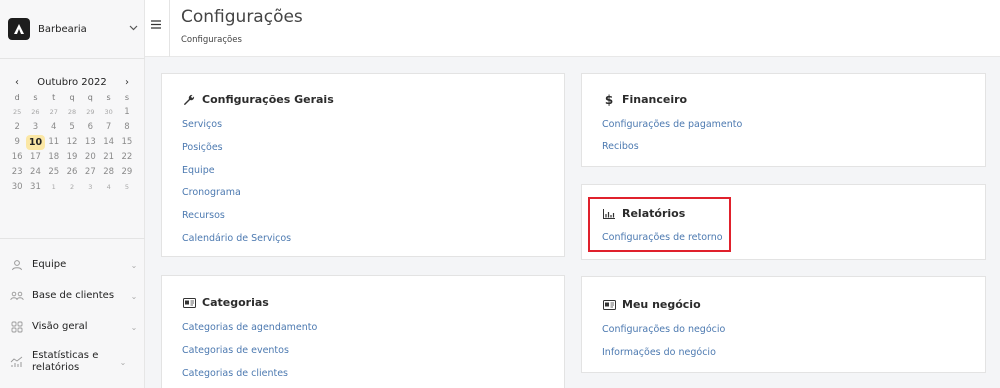 The height and width of the screenshot is (388, 1000). Describe the element at coordinates (35, 172) in the screenshot. I see `calendar-day: 24` at that location.